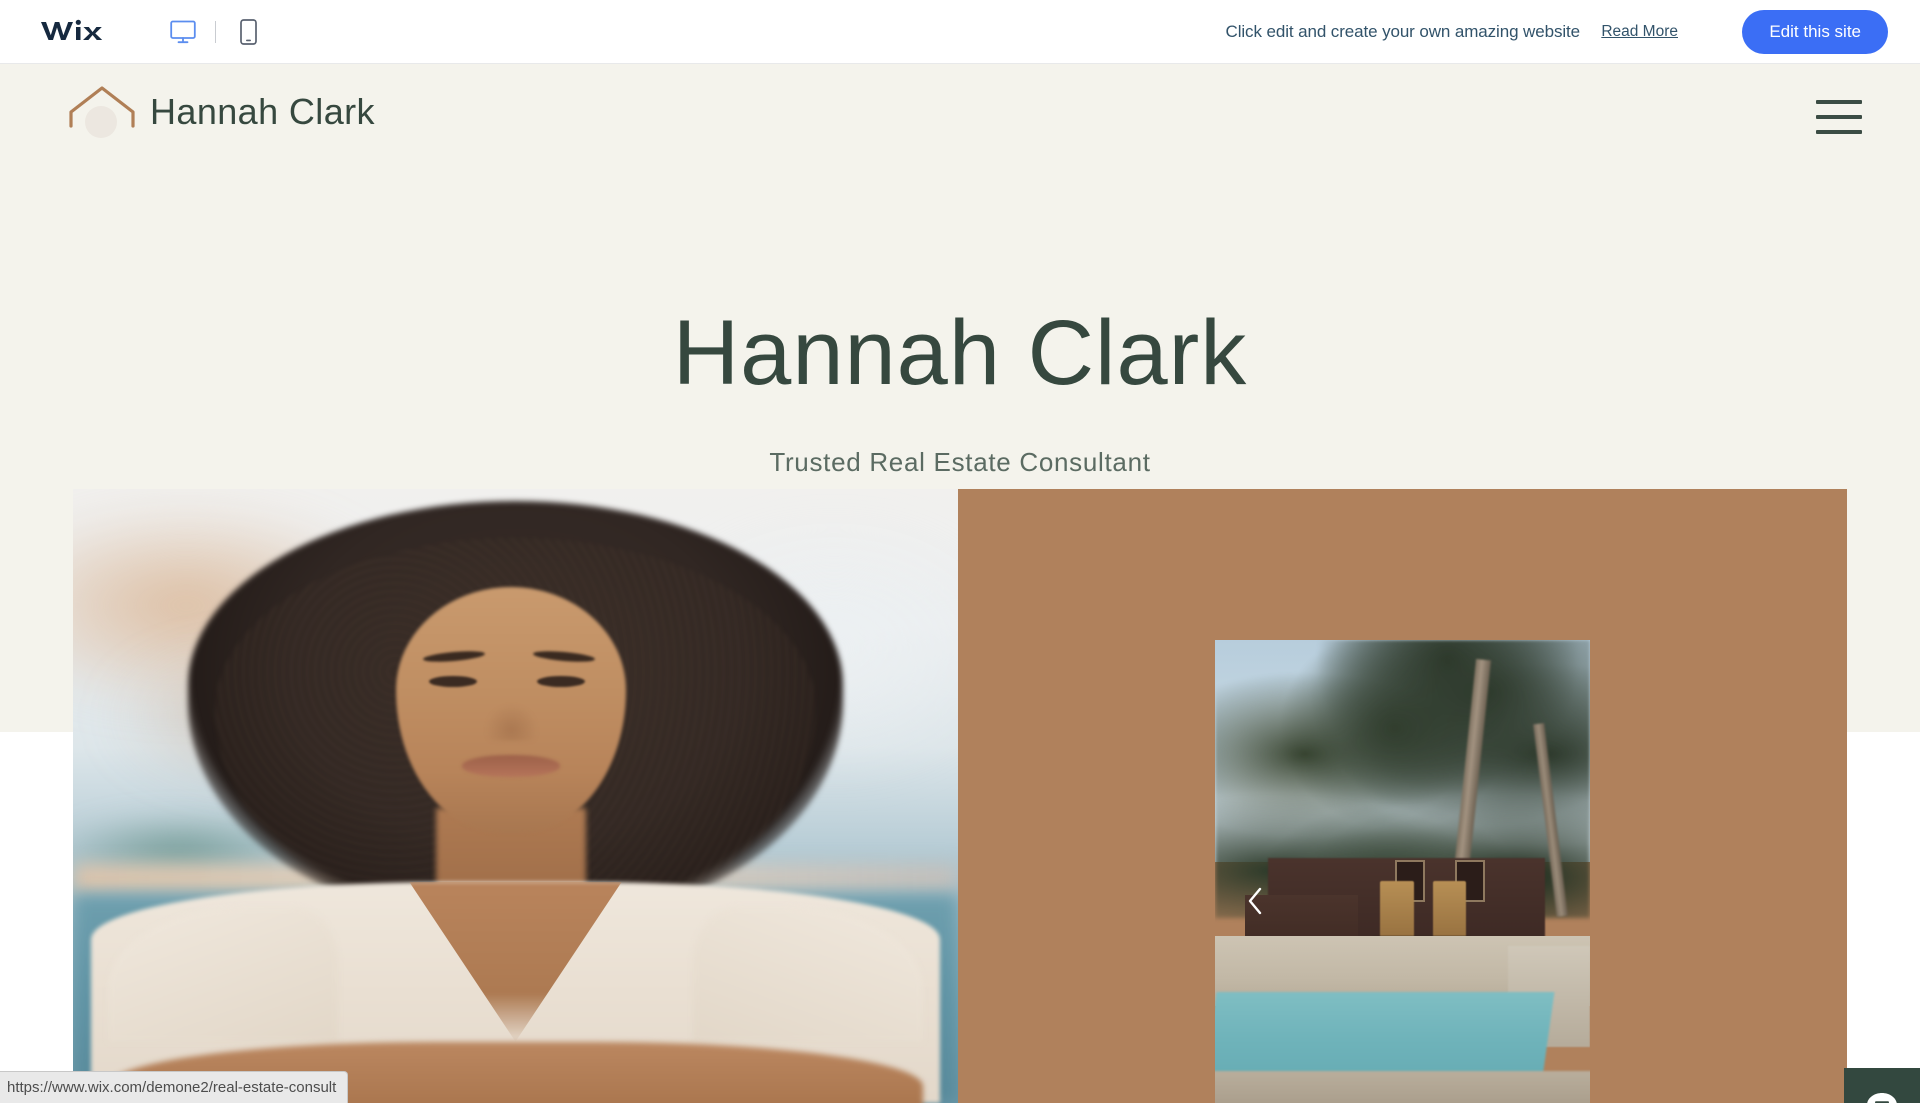 The height and width of the screenshot is (1103, 1920). Describe the element at coordinates (1639, 32) in the screenshot. I see `read-more-link: Read More` at that location.